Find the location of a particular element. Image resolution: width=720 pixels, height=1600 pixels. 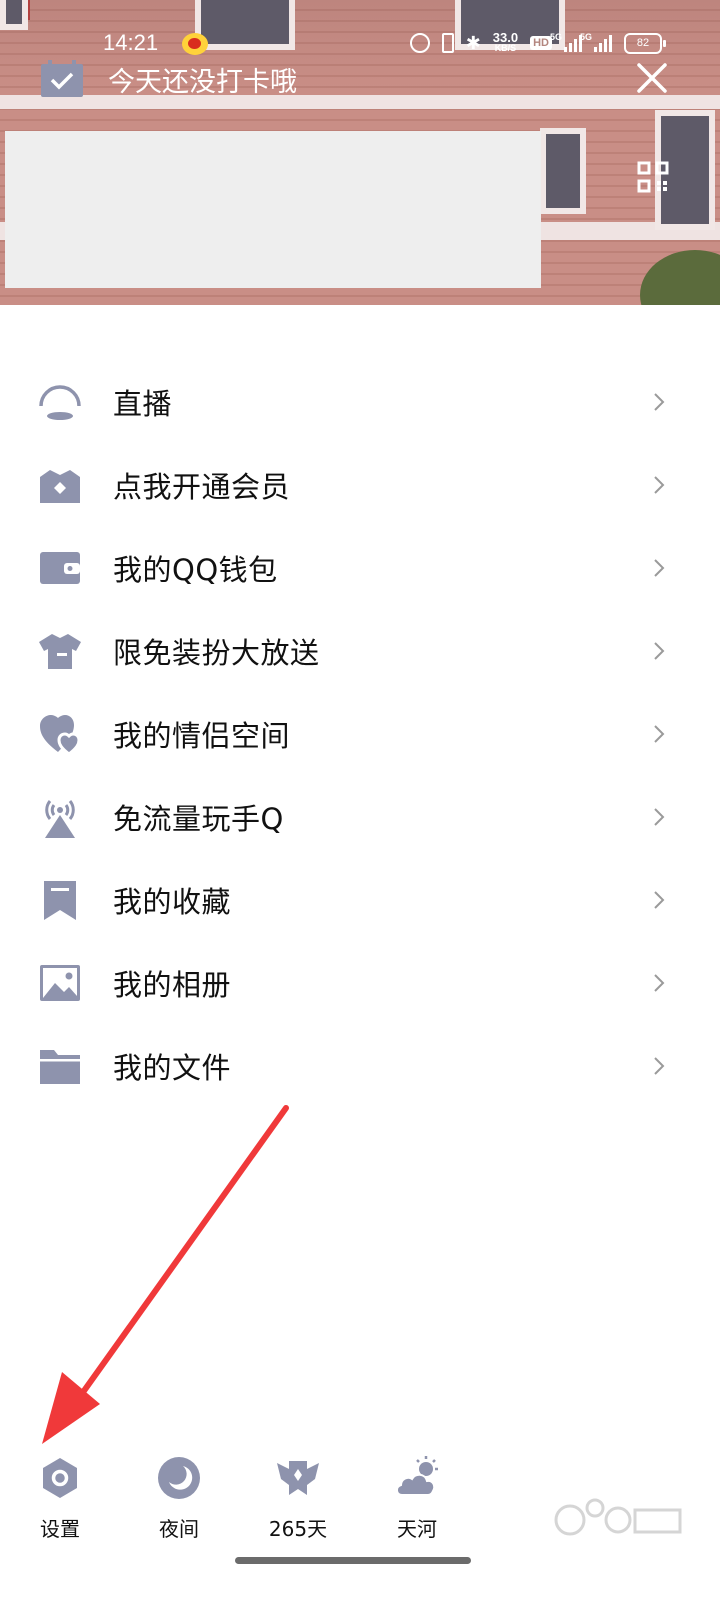

moon-icon is located at coordinates (179, 1478).